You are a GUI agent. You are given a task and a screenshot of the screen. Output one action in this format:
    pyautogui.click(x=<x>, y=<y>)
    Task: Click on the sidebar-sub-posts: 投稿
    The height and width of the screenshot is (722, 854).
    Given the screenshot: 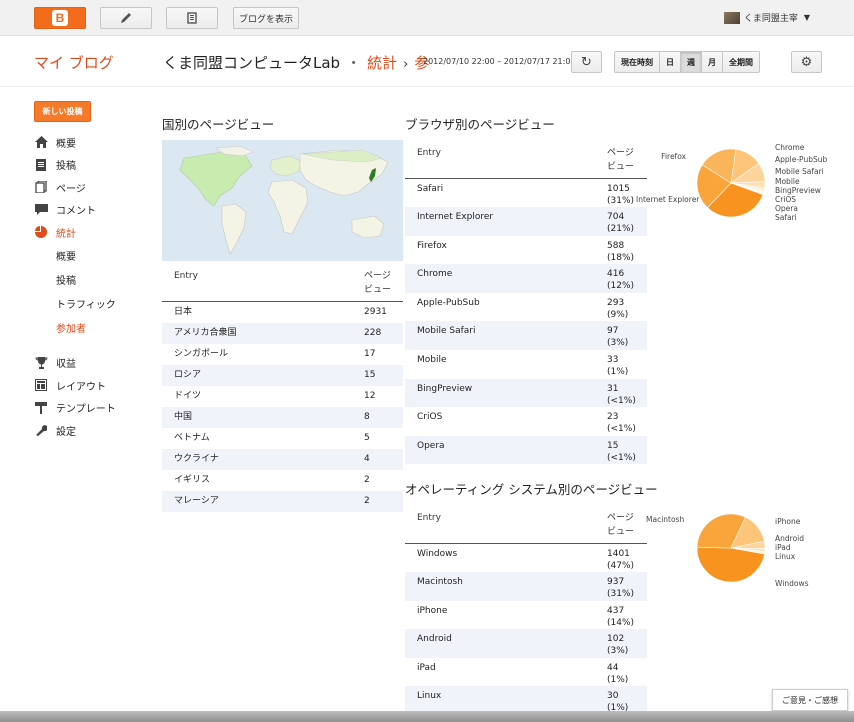 What is the action you would take?
    pyautogui.click(x=94, y=280)
    